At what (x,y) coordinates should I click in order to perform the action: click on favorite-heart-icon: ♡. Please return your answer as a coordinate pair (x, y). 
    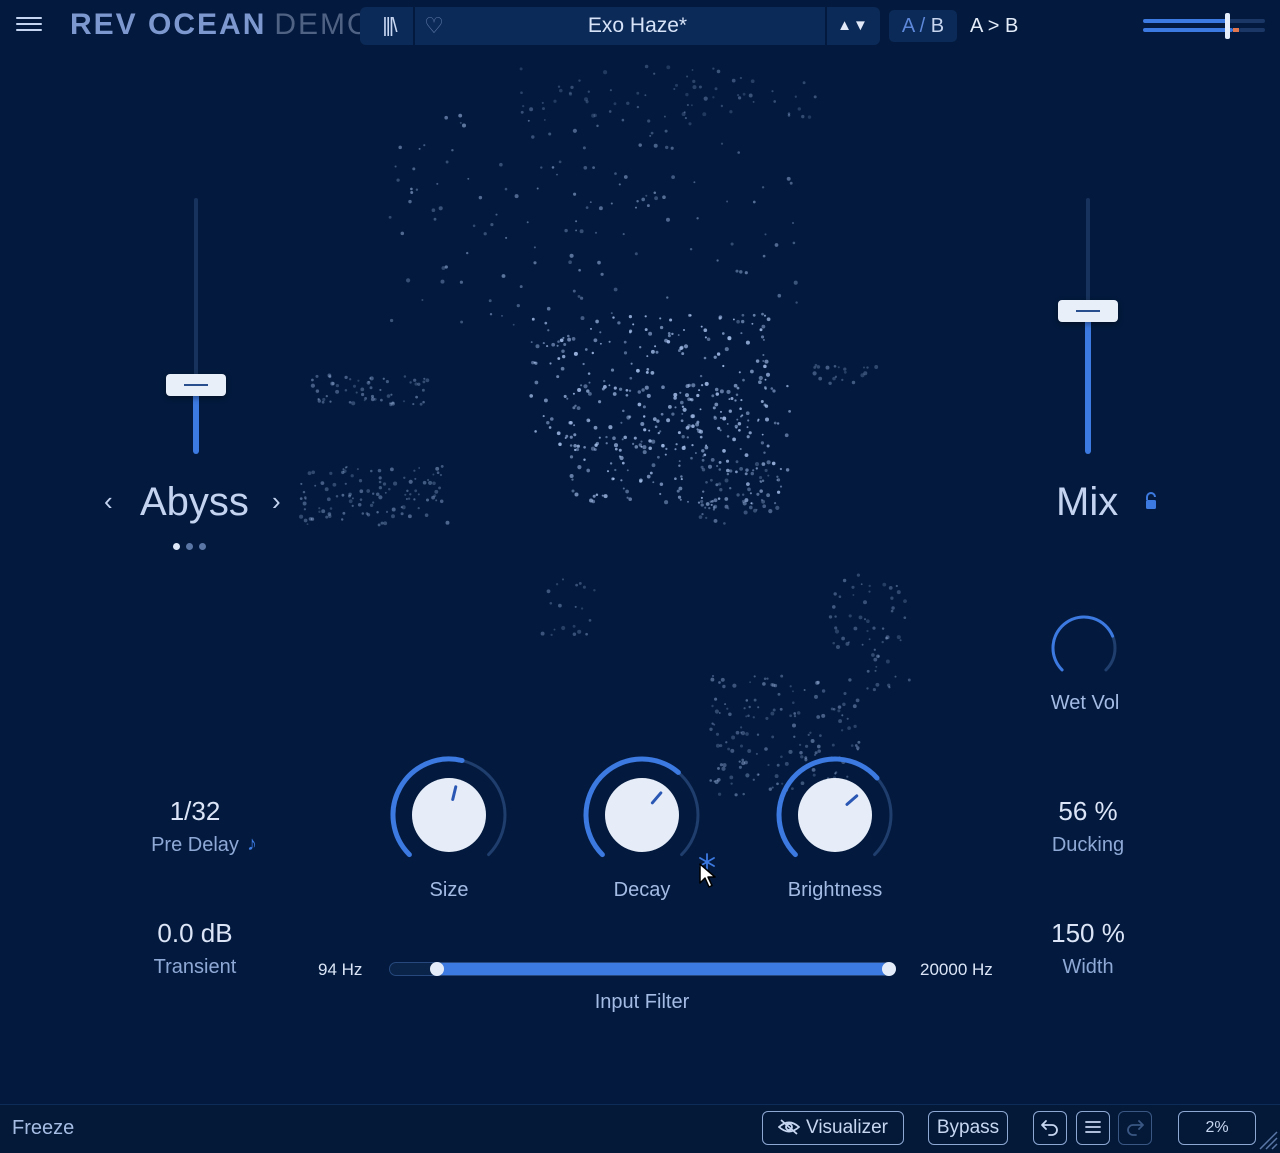
    Looking at the image, I should click on (434, 26).